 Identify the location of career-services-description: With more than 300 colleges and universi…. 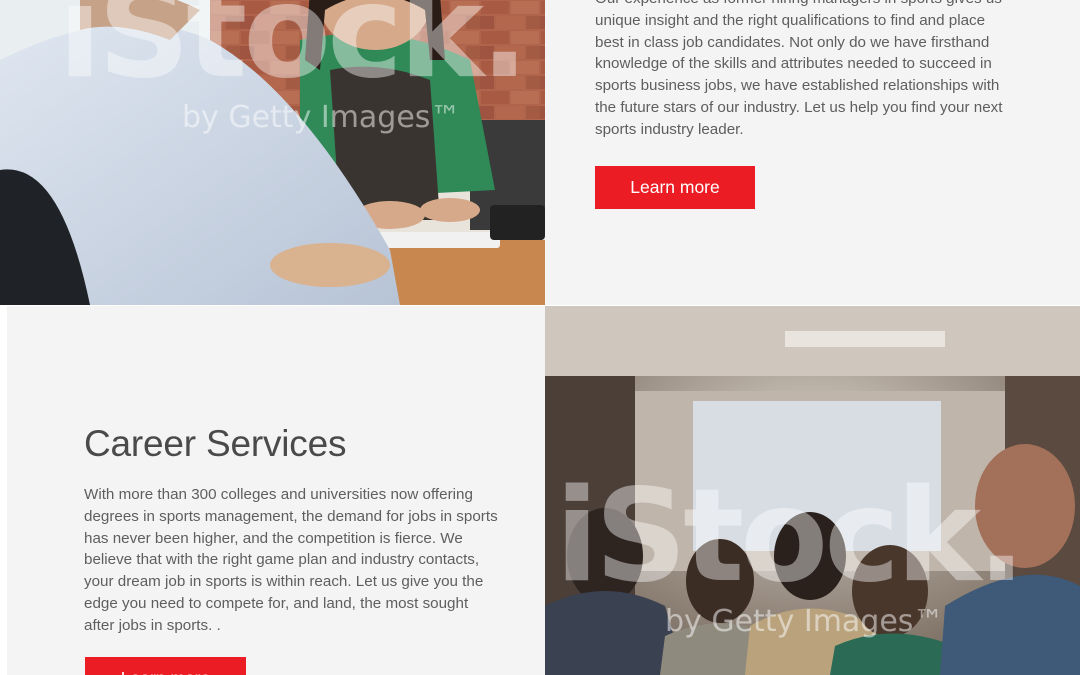
(291, 560).